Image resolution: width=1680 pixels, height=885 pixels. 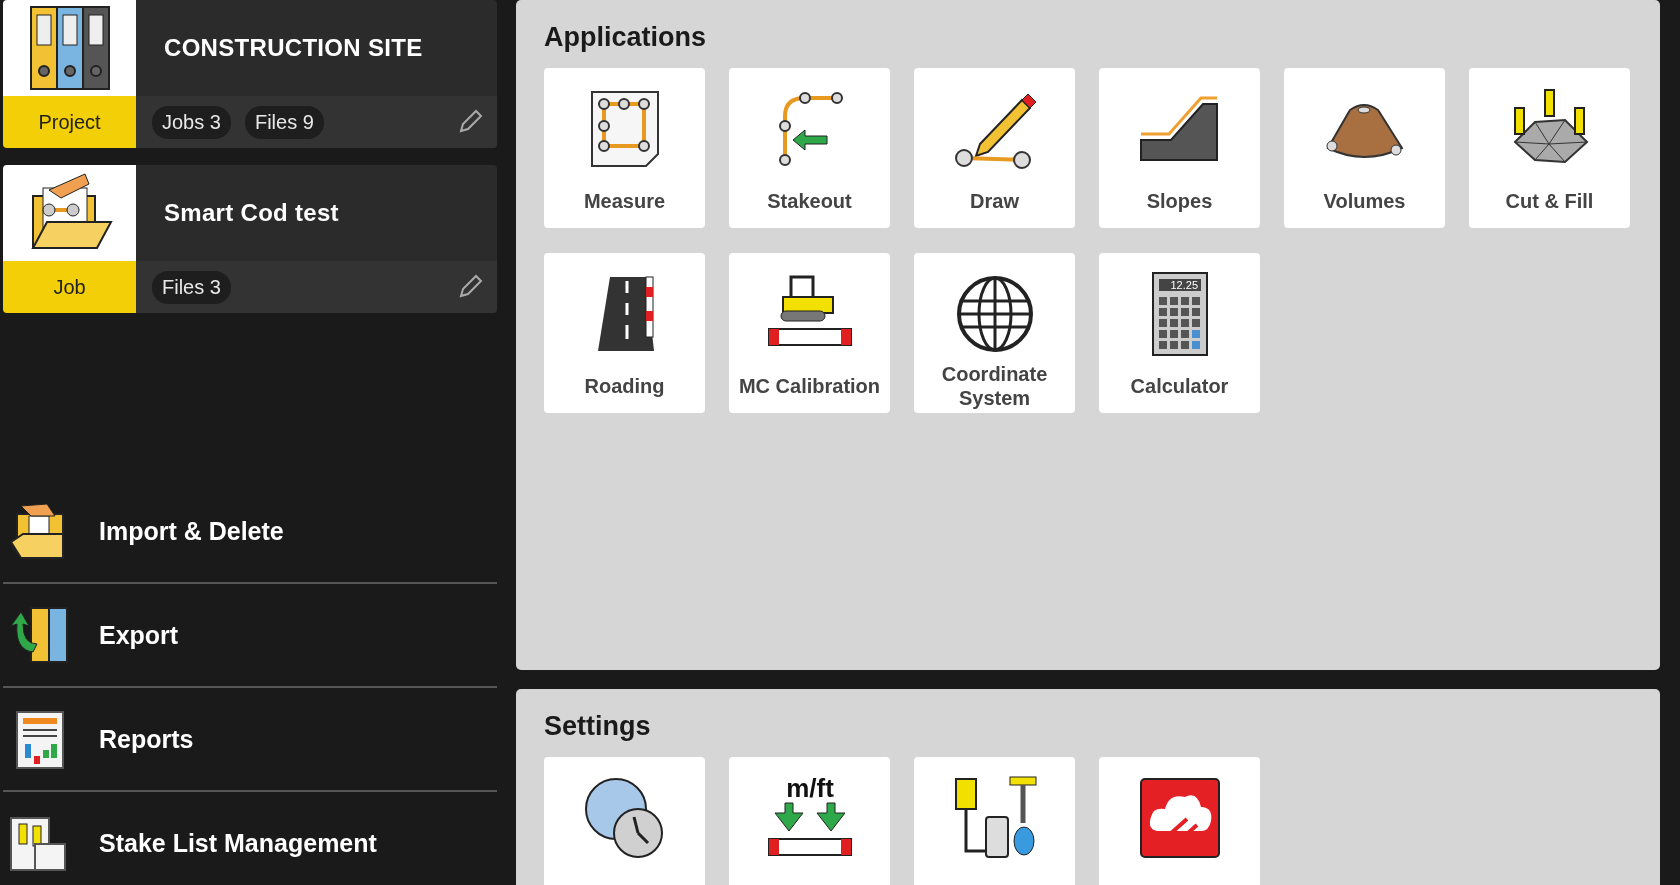 What do you see at coordinates (191, 531) in the screenshot?
I see `menu-label: Import & Delete` at bounding box center [191, 531].